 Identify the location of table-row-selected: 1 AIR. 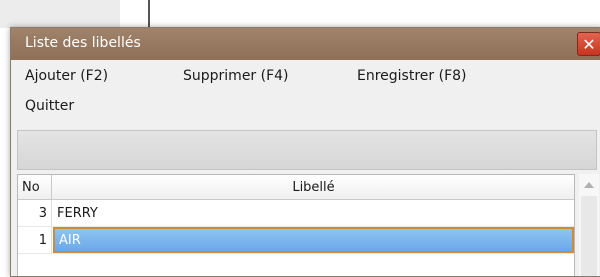
(296, 240).